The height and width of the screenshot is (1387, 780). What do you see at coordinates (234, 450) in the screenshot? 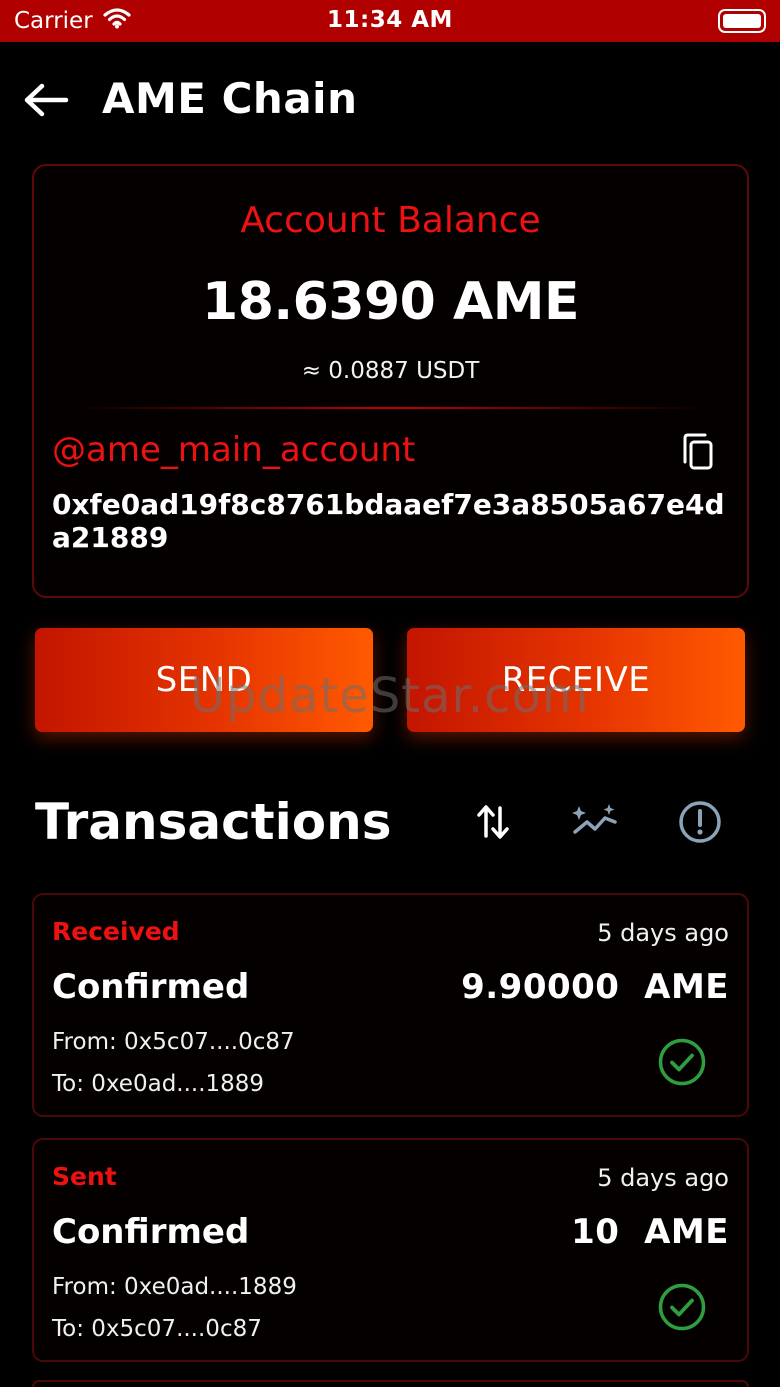
I see `account-name: @ame_main_account` at bounding box center [234, 450].